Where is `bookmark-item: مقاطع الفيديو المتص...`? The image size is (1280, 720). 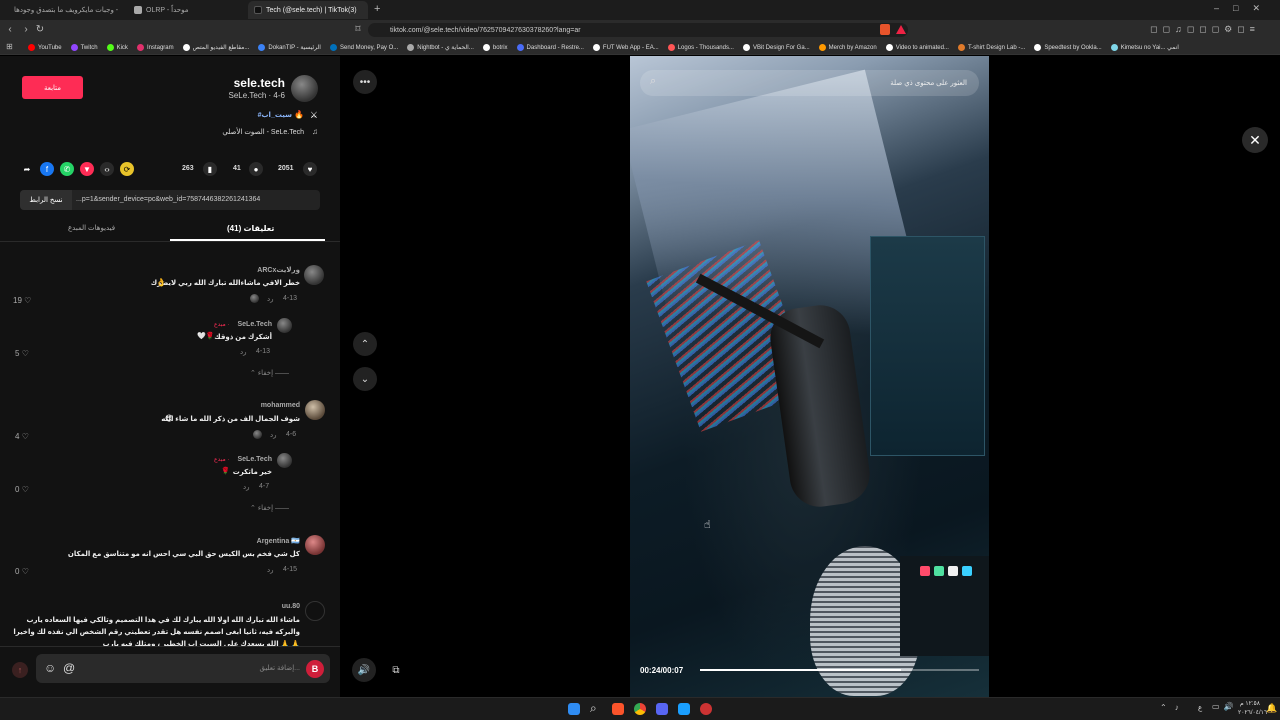 bookmark-item: مقاطع الفيديو المتص... is located at coordinates (215, 47).